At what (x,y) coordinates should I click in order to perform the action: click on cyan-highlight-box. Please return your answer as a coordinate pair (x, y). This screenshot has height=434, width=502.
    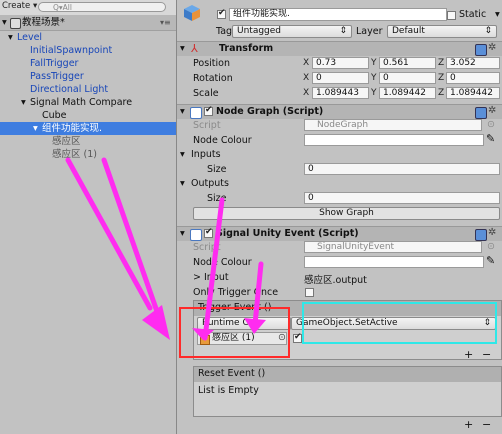
    Looking at the image, I should click on (399, 323).